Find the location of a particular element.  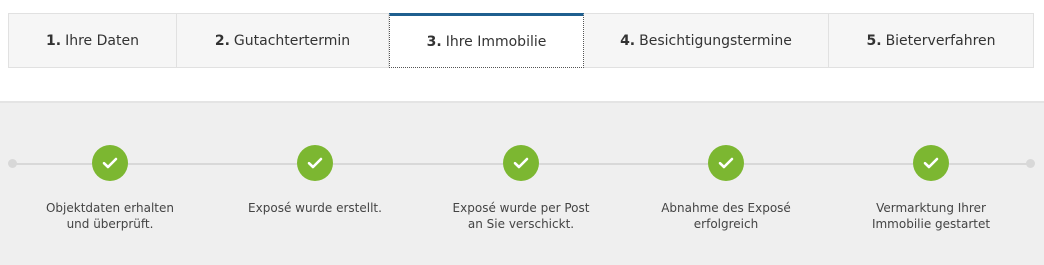

tab-number: 1. is located at coordinates (54, 40).